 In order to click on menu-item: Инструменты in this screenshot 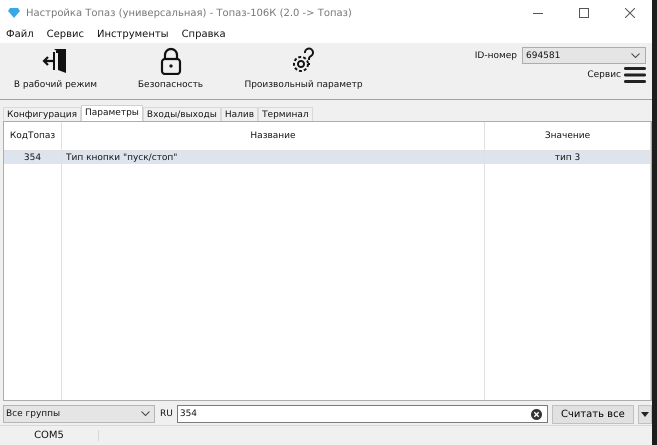, I will do `click(133, 34)`.